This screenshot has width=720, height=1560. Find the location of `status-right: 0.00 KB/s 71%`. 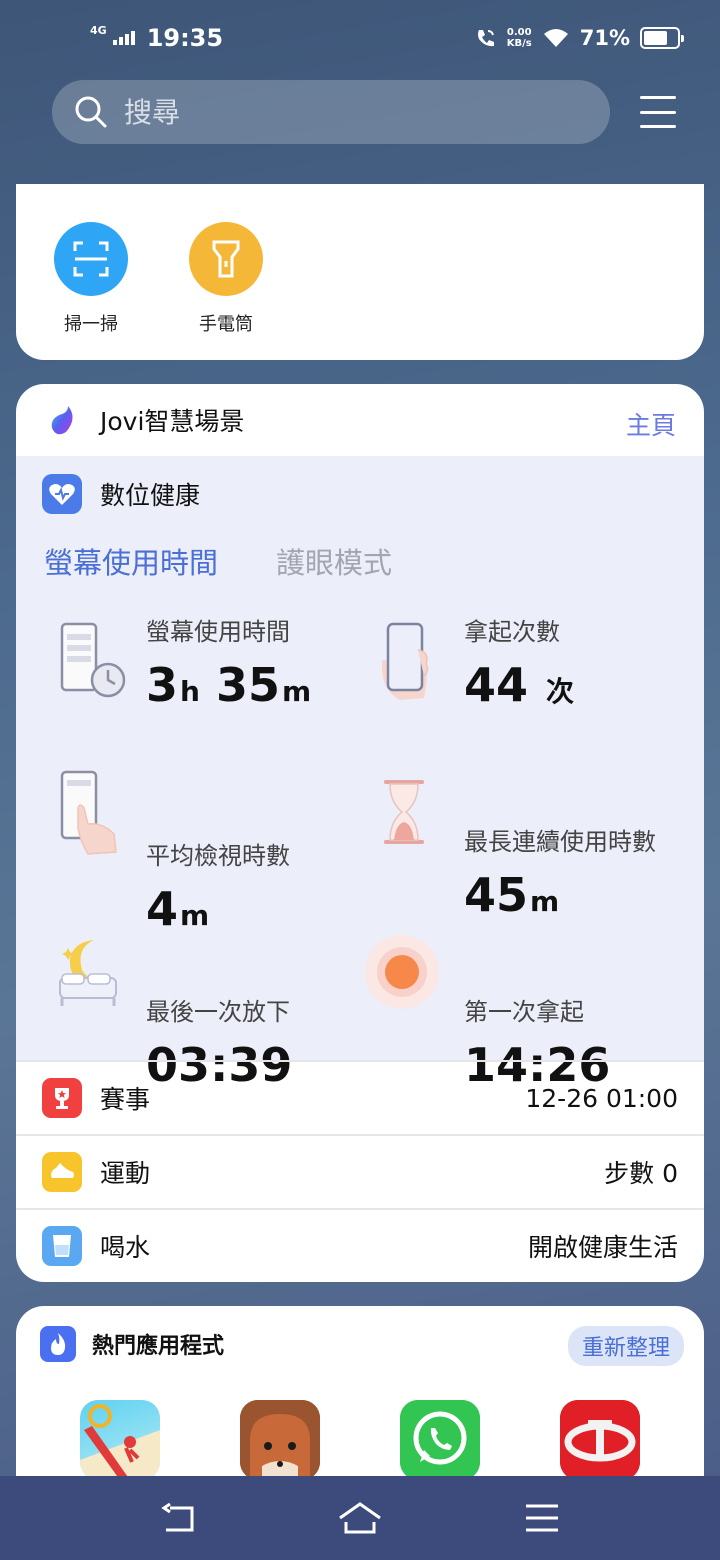

status-right: 0.00 KB/s 71% is located at coordinates (579, 38).